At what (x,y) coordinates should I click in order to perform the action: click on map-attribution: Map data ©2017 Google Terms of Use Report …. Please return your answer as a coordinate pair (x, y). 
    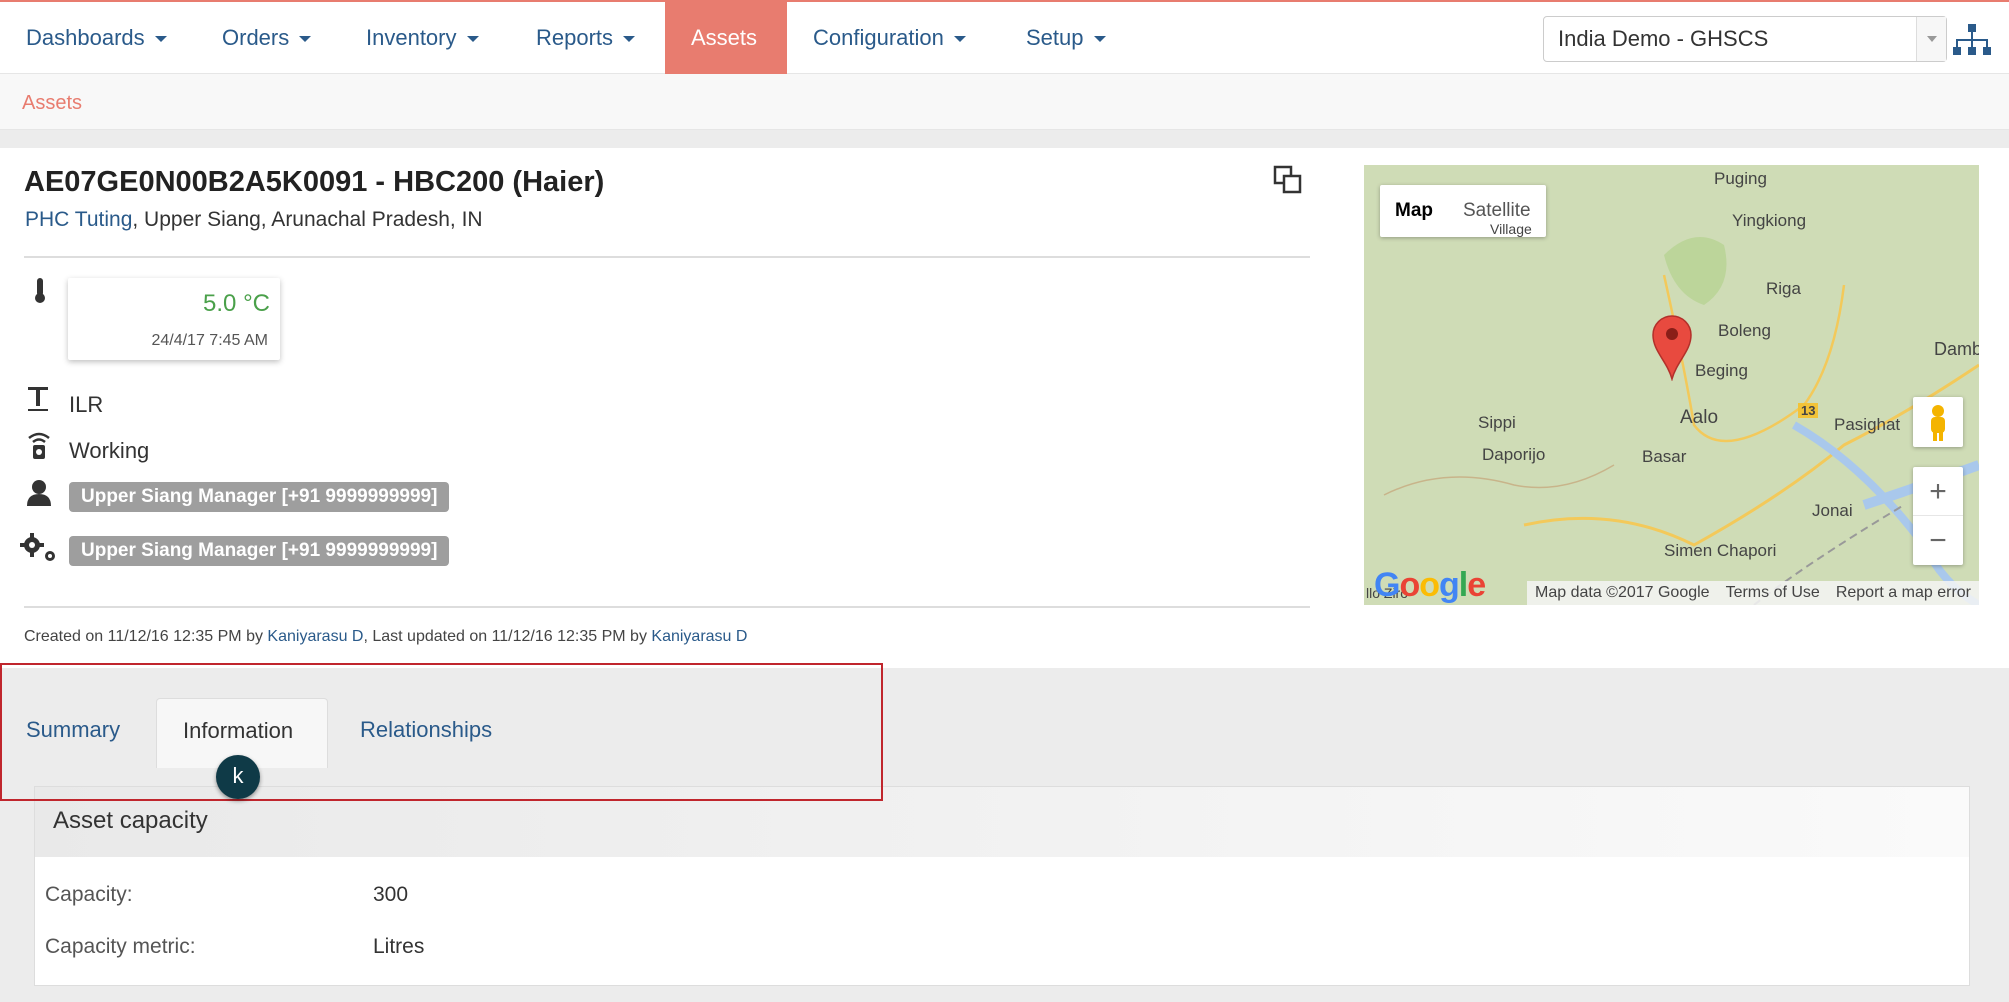
    Looking at the image, I should click on (1753, 593).